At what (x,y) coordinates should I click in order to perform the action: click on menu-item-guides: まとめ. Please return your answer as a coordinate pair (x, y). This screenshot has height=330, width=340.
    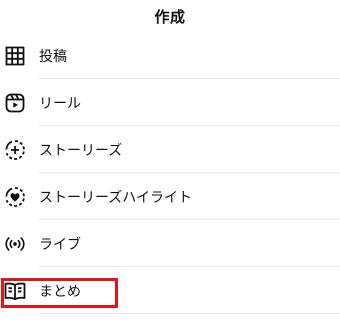
    Looking at the image, I should click on (170, 290).